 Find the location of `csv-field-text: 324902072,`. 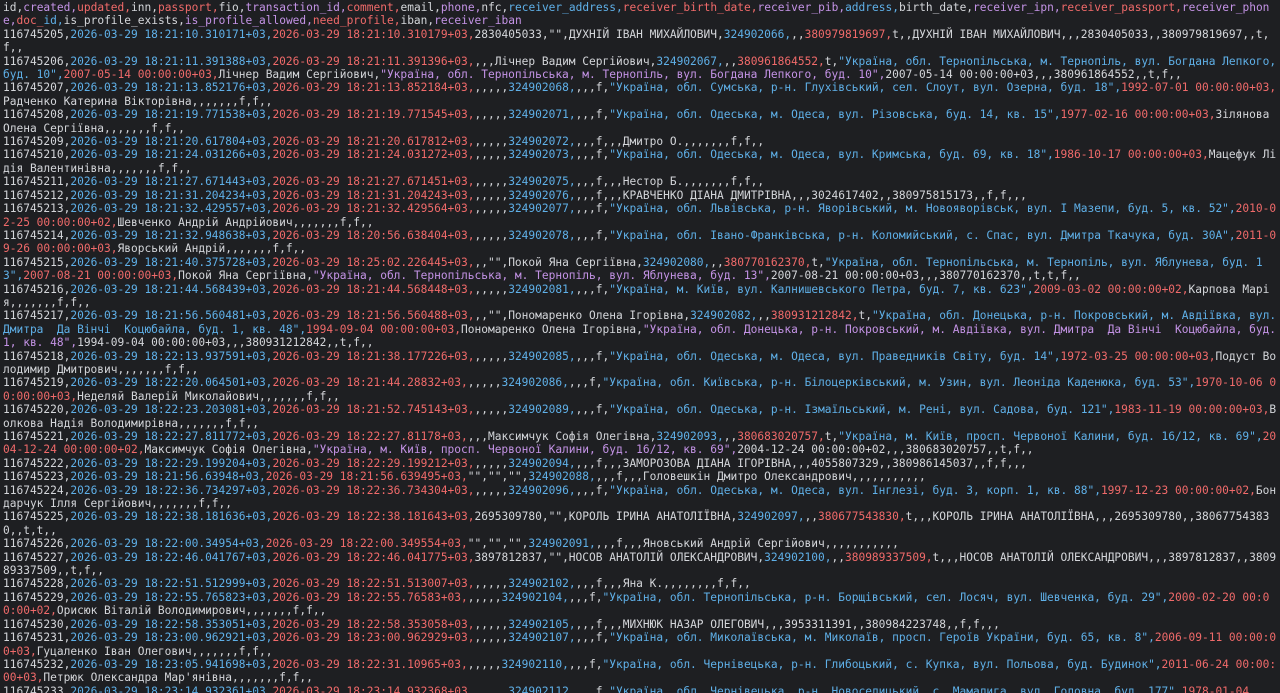

csv-field-text: 324902072, is located at coordinates (542, 142).